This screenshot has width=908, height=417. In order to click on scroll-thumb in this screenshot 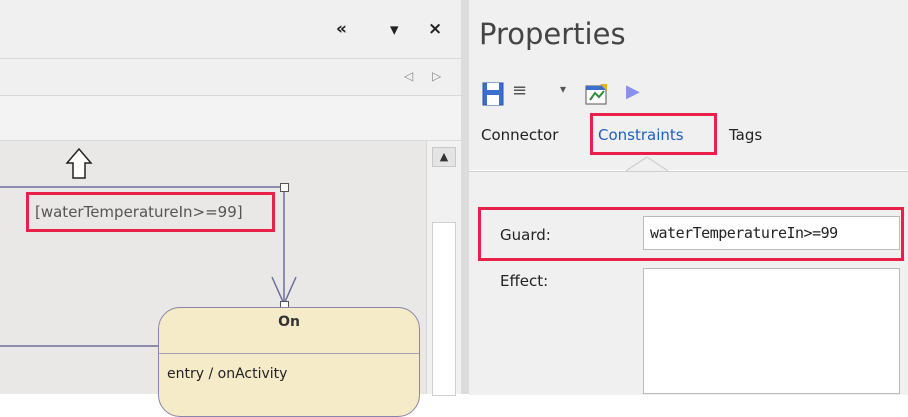, I will do `click(444, 309)`.